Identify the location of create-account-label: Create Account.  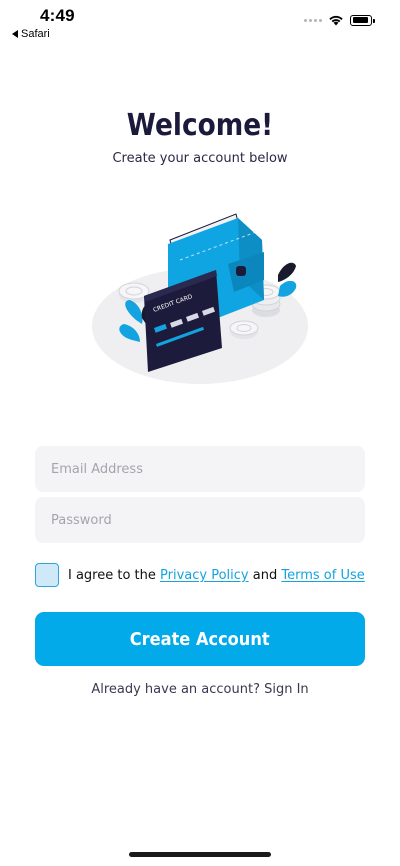
(200, 639).